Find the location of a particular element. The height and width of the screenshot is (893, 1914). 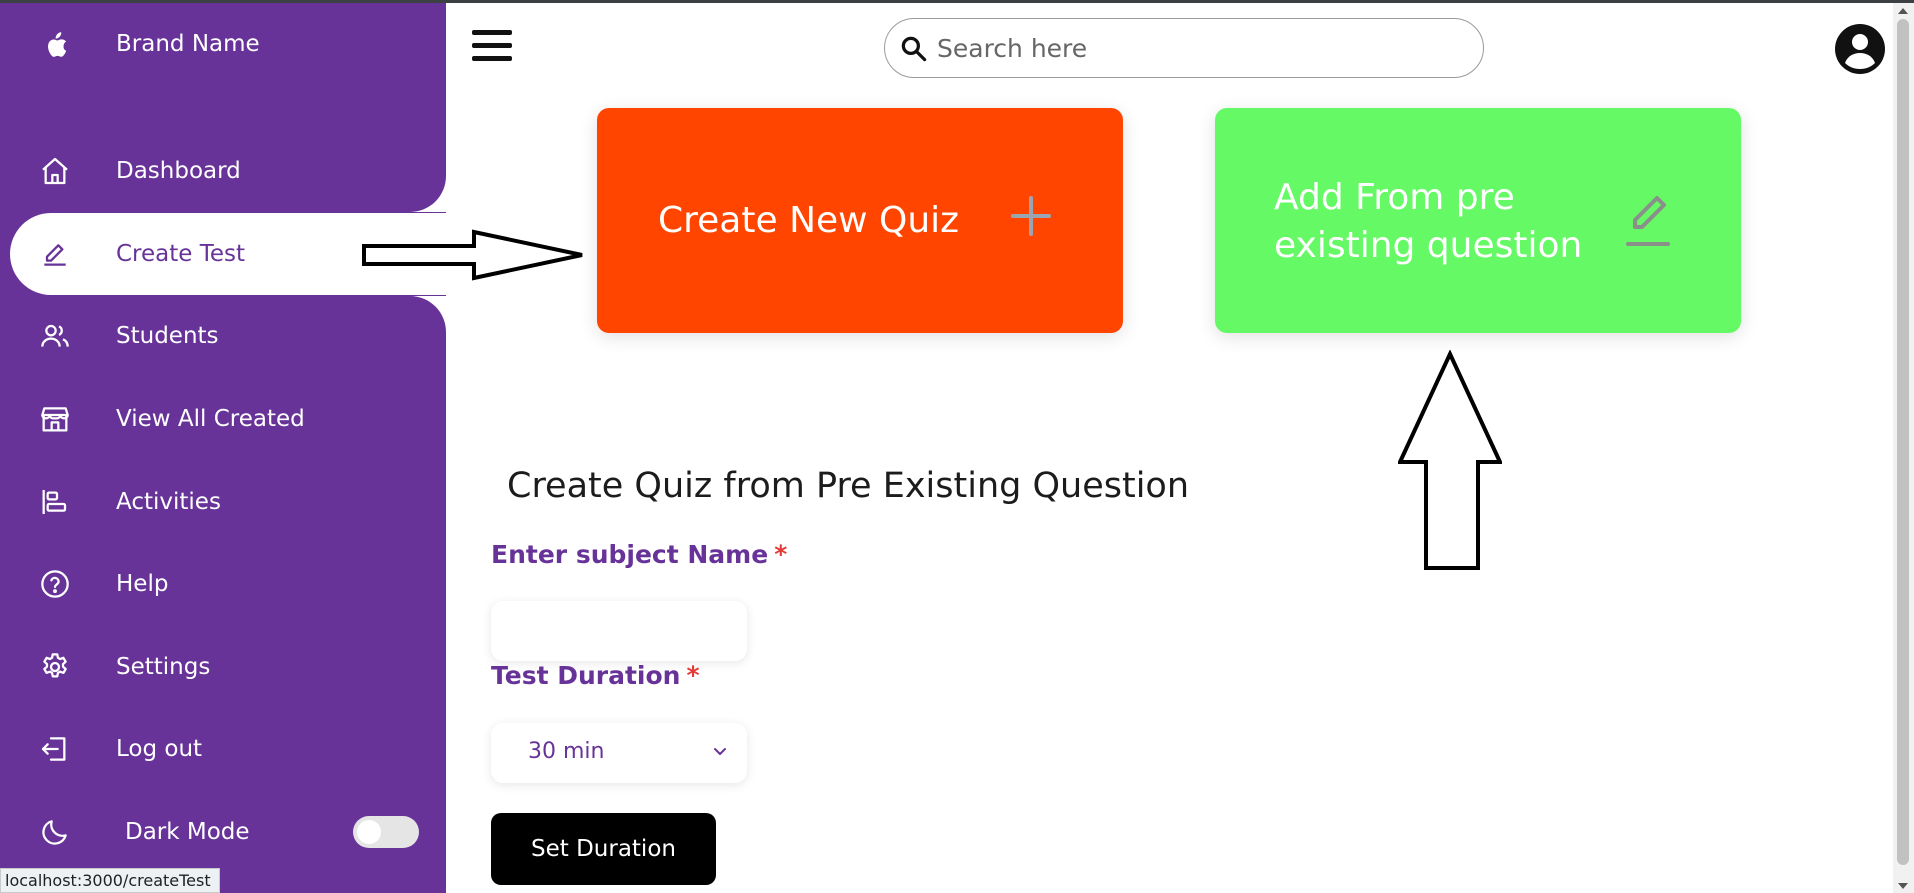

sidebar-item-help: Help is located at coordinates (223, 584).